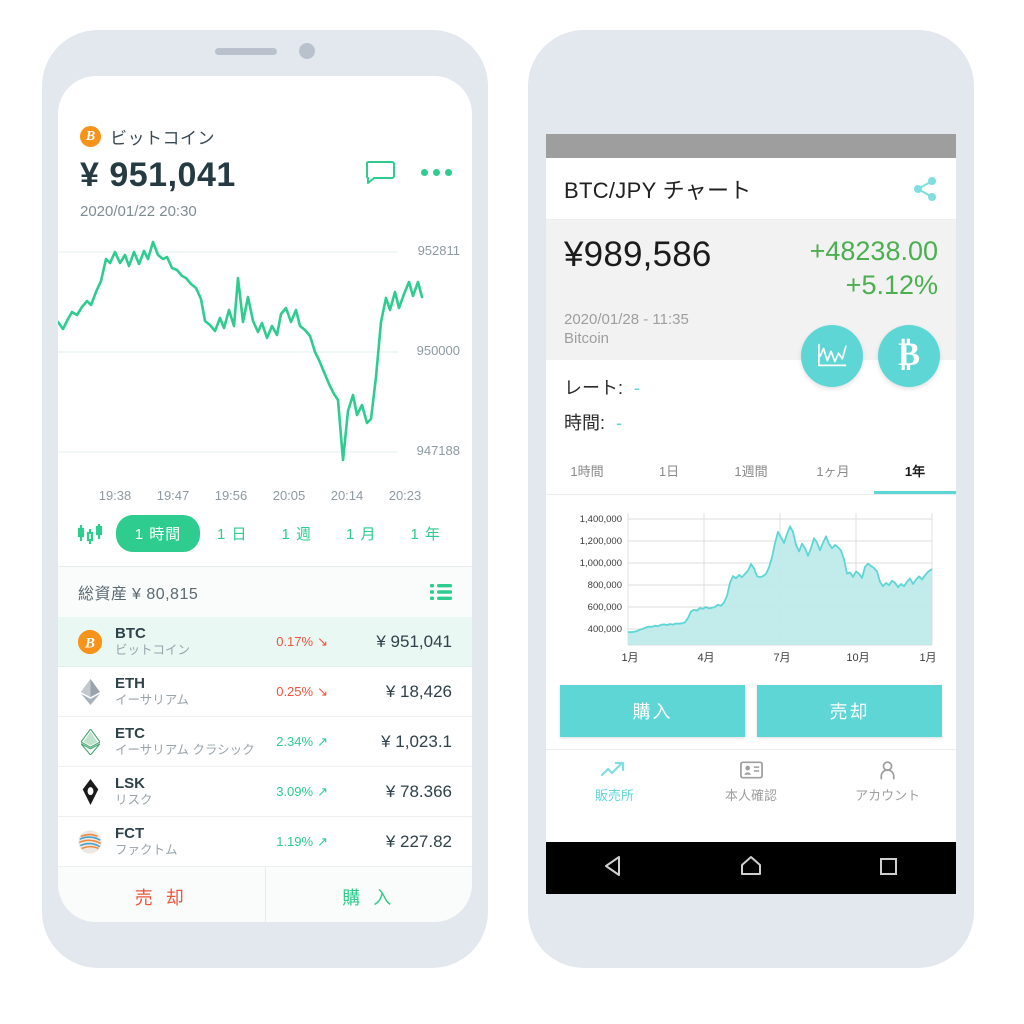 The height and width of the screenshot is (1024, 1024). I want to click on table-row: ETH イーサリアム 0.25% ↘ ¥ 18,426, so click(265, 692).